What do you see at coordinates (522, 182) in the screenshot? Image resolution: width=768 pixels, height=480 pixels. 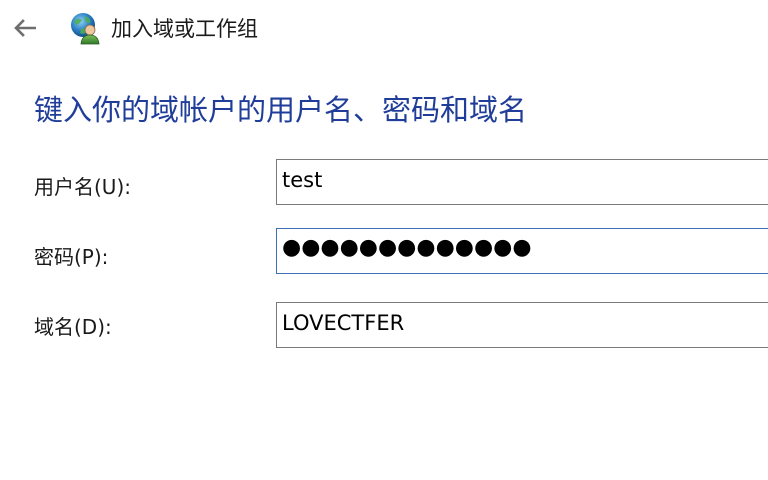 I see `username-field: test` at bounding box center [522, 182].